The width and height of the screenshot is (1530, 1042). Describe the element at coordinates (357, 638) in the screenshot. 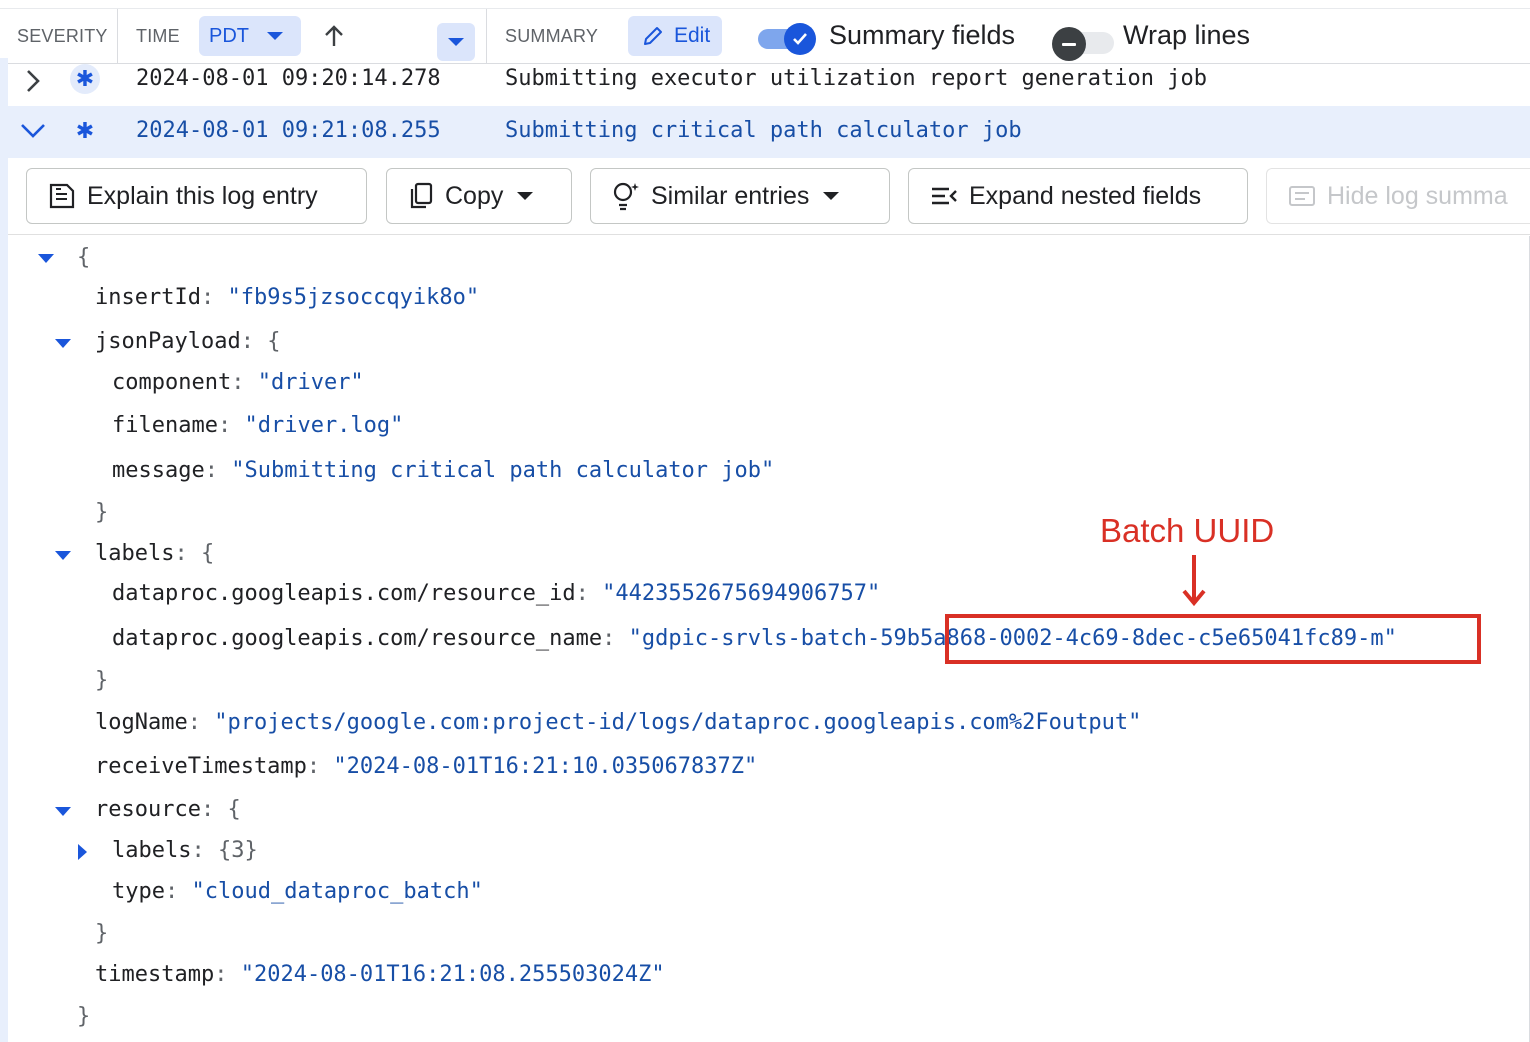

I see `json-key: dataproc.googleapis.com/resource_name` at that location.